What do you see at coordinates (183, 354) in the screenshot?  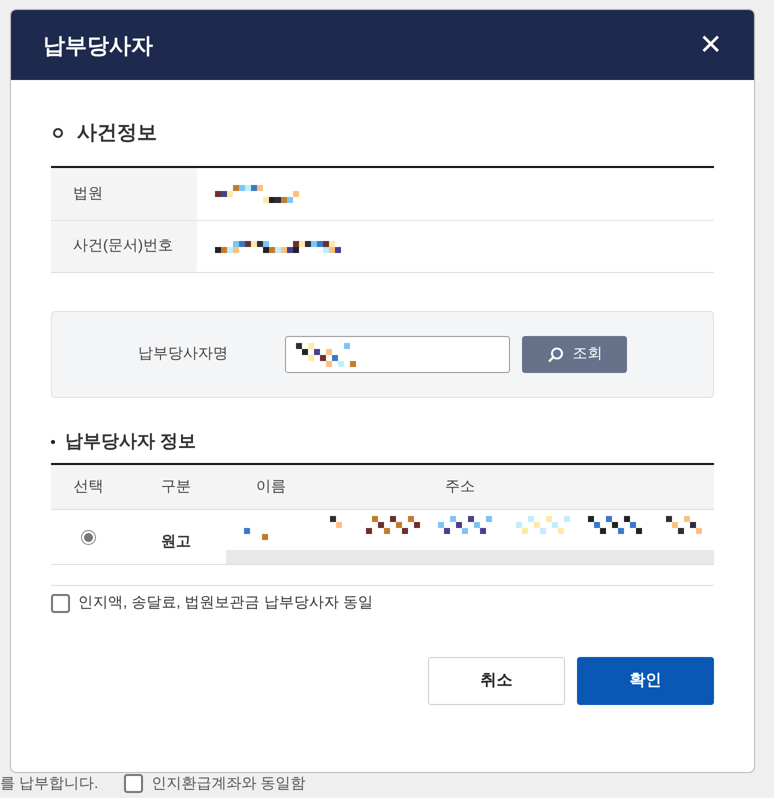 I see `field-label: 납부당사자명` at bounding box center [183, 354].